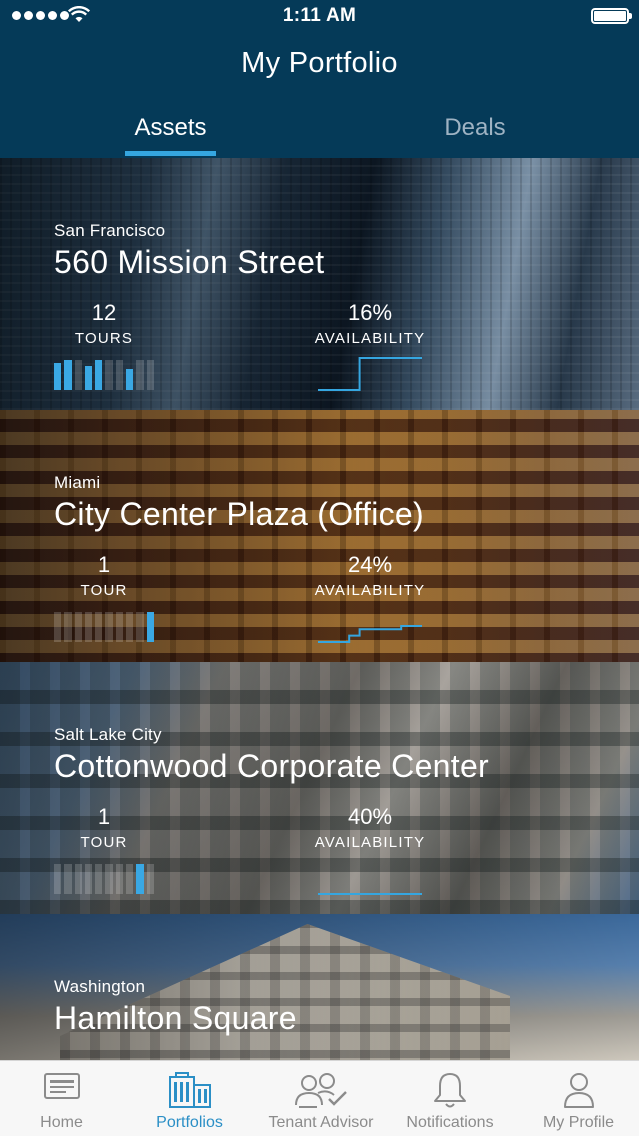  I want to click on tabbar-label: Home, so click(61, 1122).